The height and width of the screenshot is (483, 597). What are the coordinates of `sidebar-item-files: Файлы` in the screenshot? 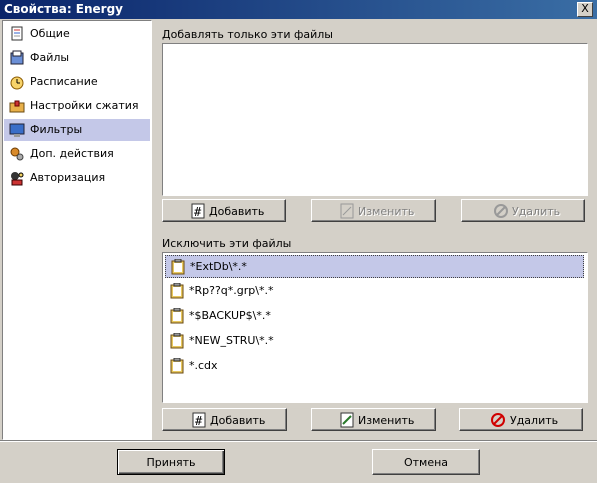 It's located at (77, 58).